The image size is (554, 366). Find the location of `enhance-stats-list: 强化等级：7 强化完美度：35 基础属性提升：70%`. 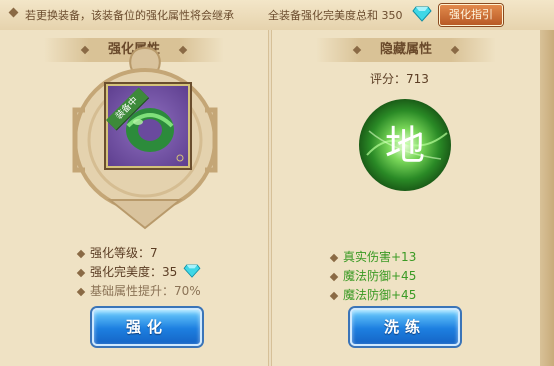

enhance-stats-list: 强化等级：7 强化完美度：35 基础属性提升：70% is located at coordinates (138, 272).